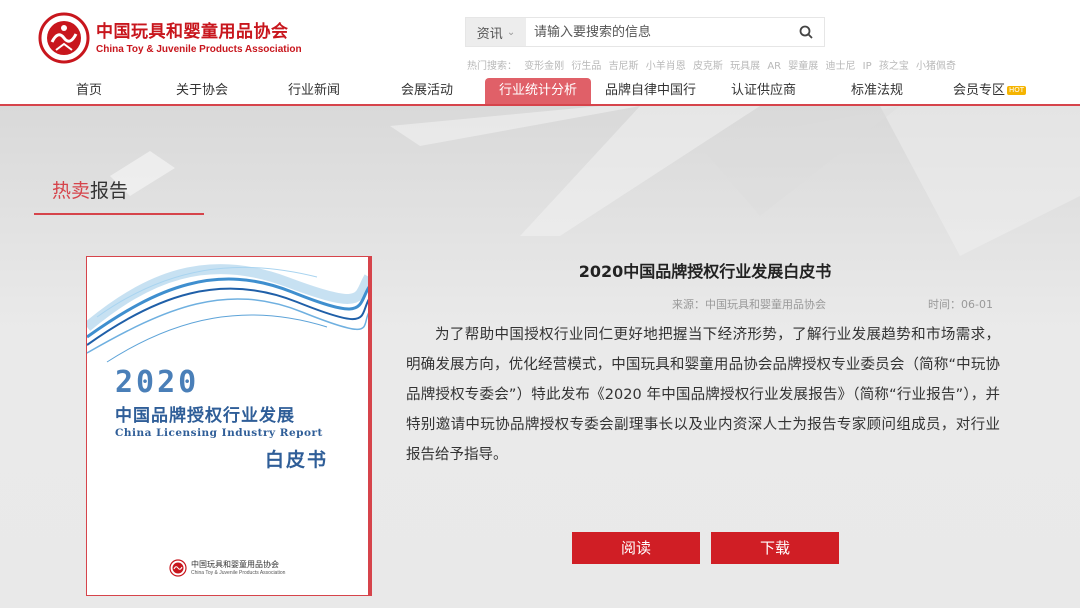 The height and width of the screenshot is (608, 1080). I want to click on hot-search-term: 婴童展, so click(803, 66).